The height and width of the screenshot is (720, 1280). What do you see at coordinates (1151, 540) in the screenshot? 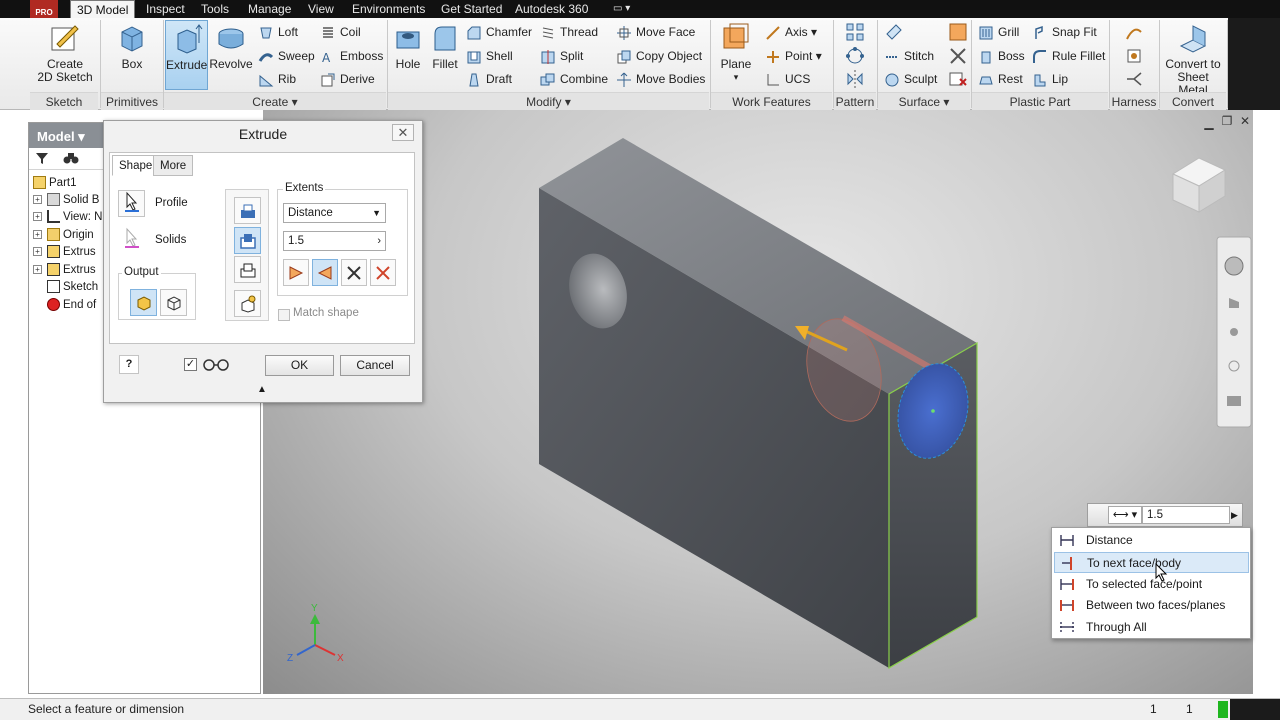
I see `menu-item-distance: Distance` at bounding box center [1151, 540].